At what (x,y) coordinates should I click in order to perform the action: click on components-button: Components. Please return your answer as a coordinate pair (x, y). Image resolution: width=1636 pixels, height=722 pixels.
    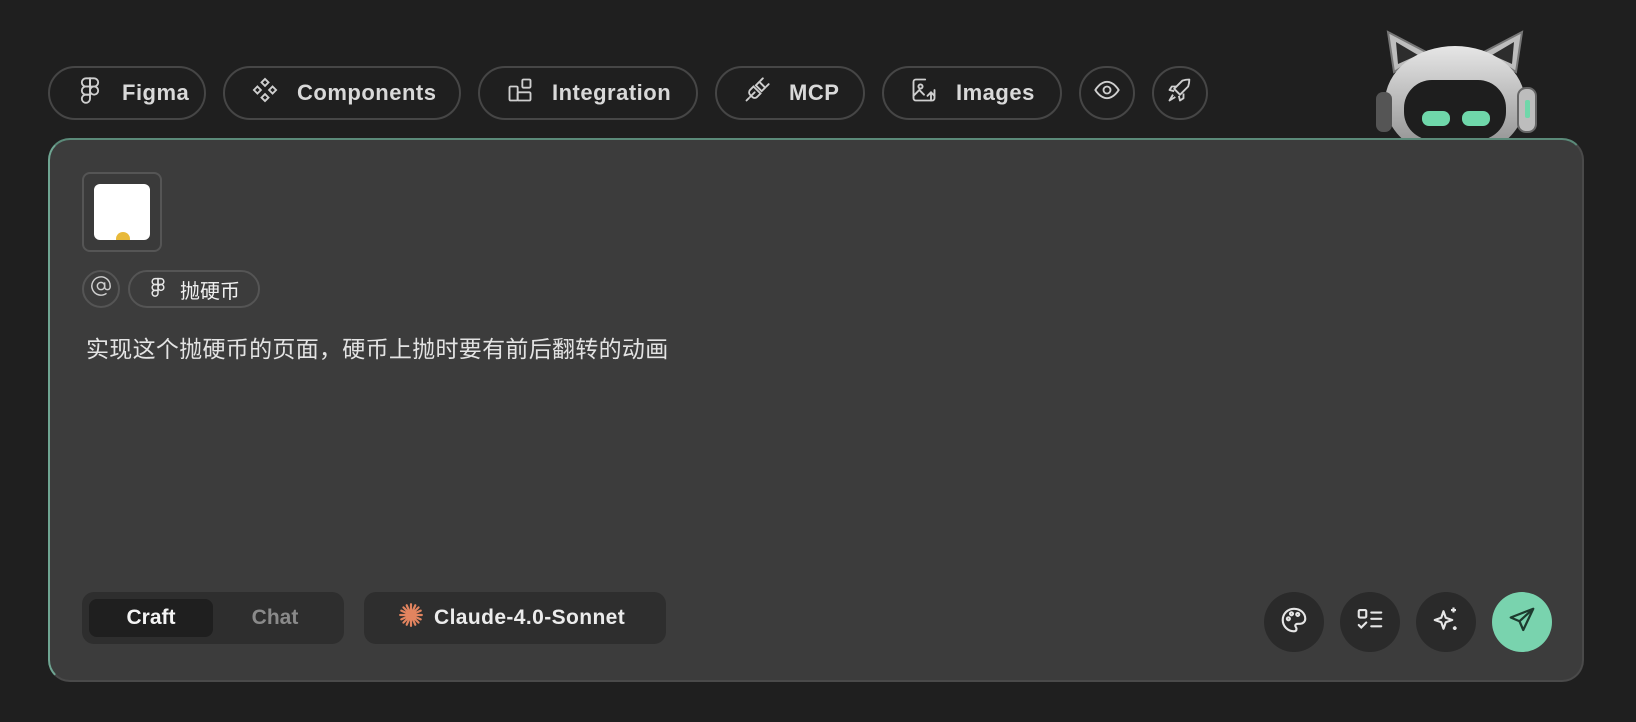
    Looking at the image, I should click on (342, 93).